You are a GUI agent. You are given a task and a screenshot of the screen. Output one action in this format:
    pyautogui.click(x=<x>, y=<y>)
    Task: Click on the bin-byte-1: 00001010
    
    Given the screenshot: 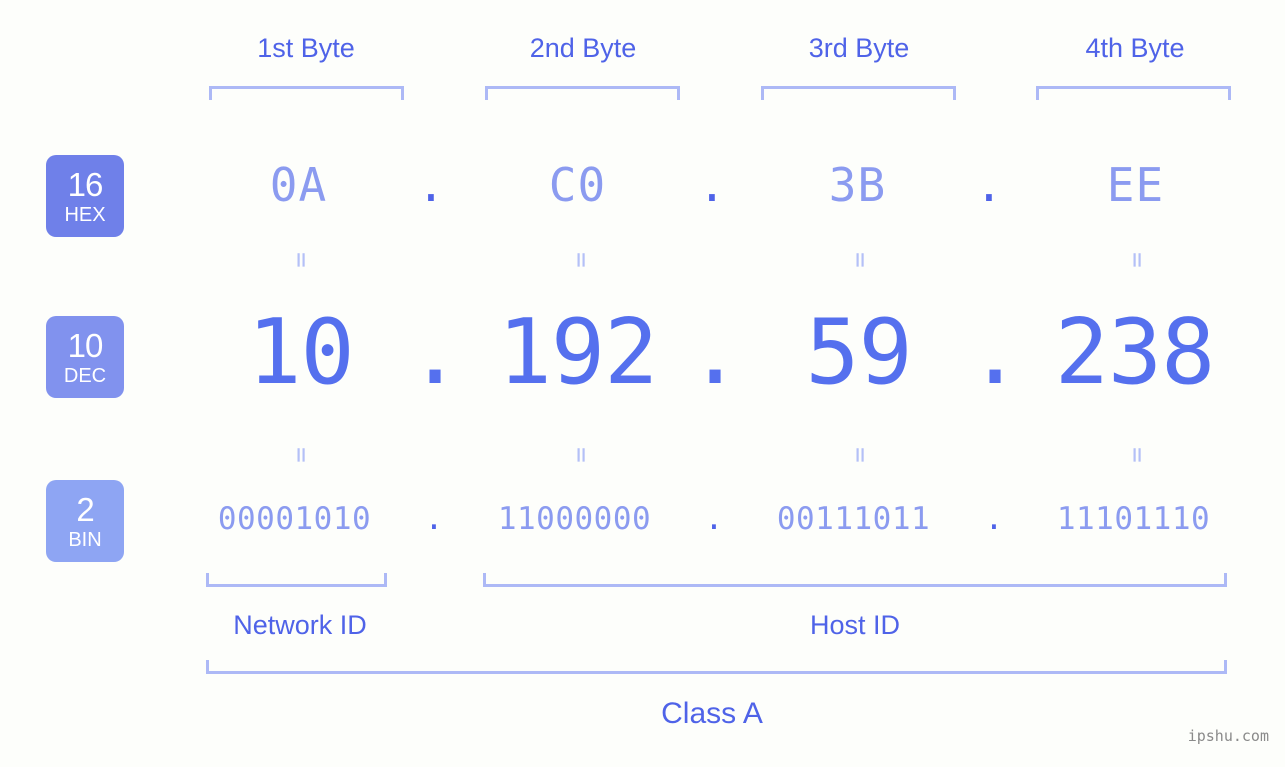 What is the action you would take?
    pyautogui.click(x=294, y=519)
    